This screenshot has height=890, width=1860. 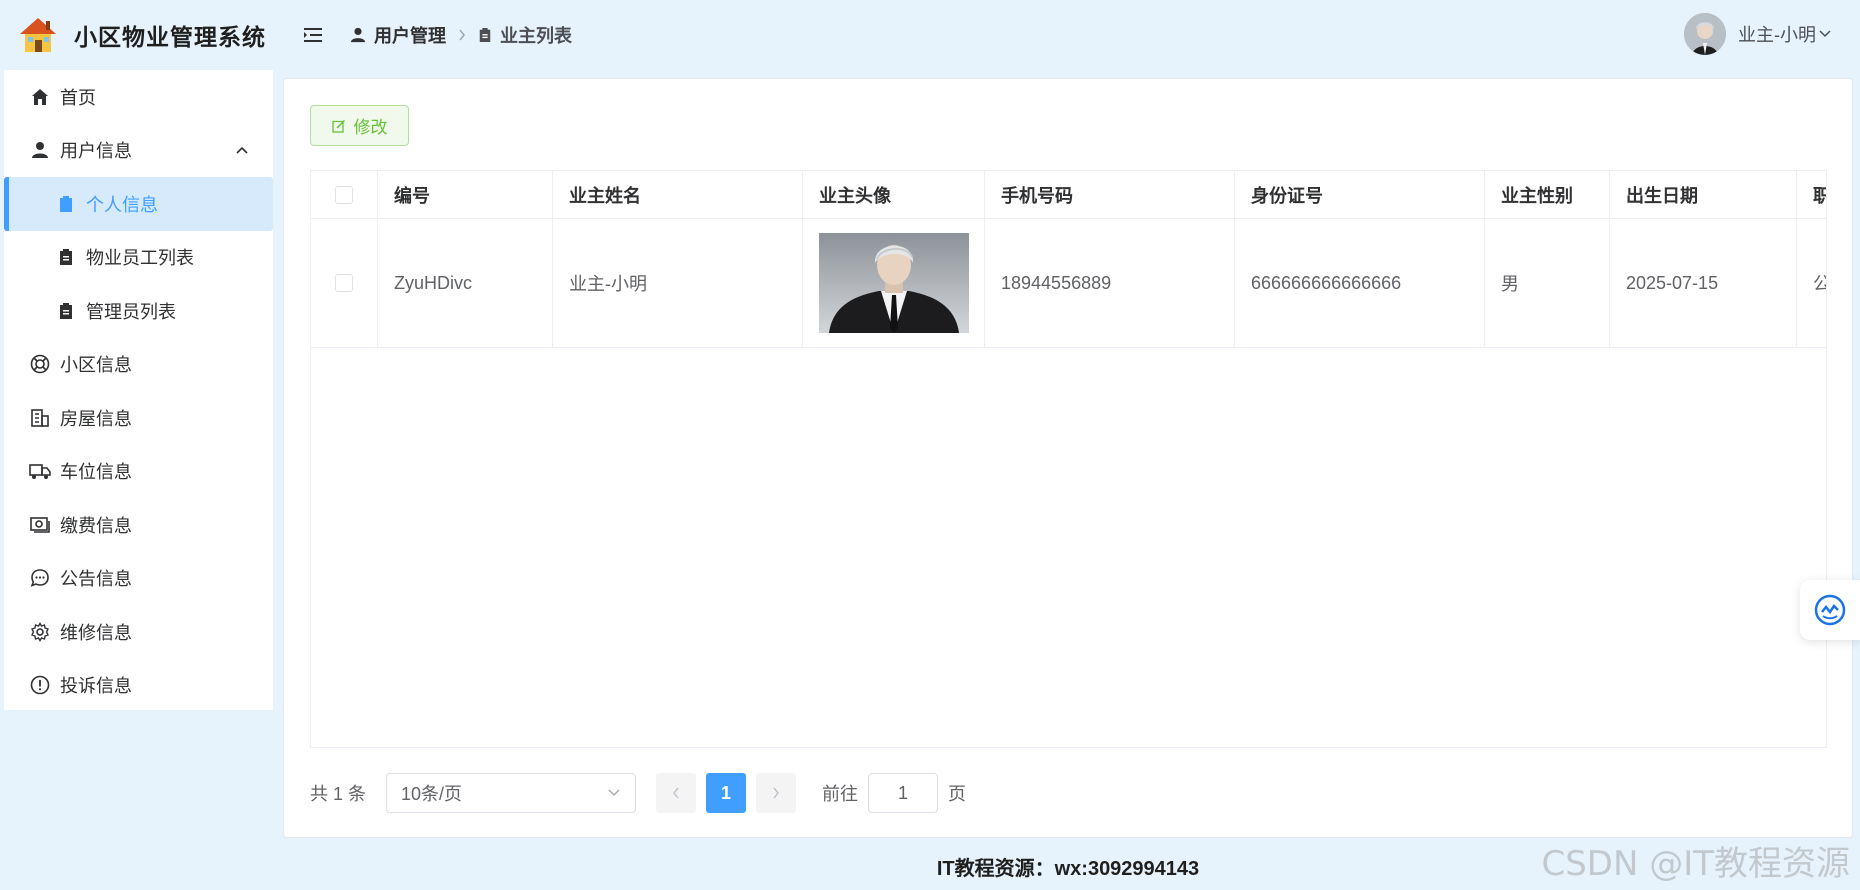 I want to click on user-dropdown: 业主-小明, so click(x=1758, y=34).